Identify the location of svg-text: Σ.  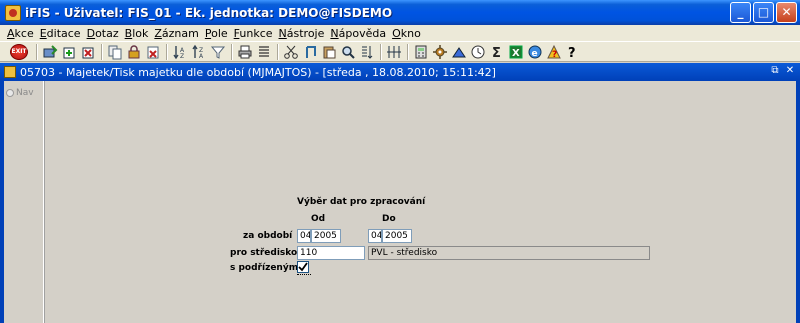
(496, 53).